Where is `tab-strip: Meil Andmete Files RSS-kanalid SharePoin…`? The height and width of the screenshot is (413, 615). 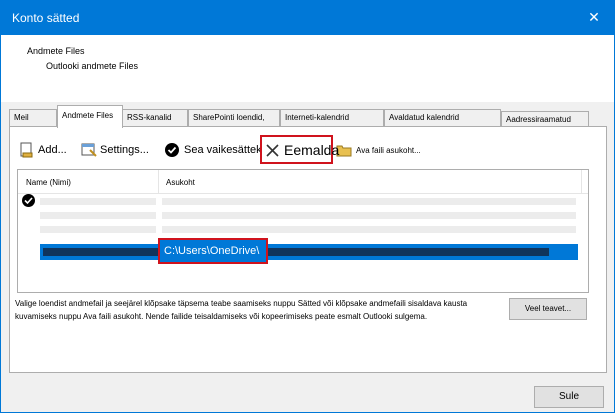
tab-strip: Meil Andmete Files RSS-kanalid SharePoin… is located at coordinates (309, 117).